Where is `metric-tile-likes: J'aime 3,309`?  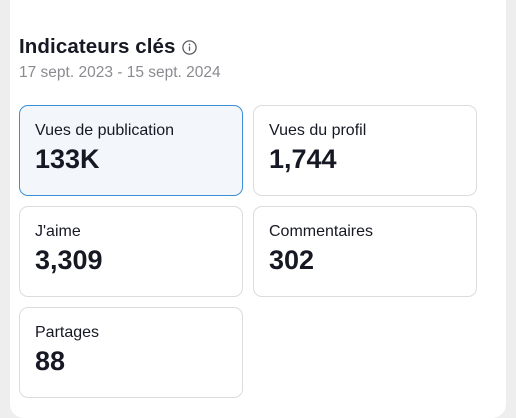
metric-tile-likes: J'aime 3,309 is located at coordinates (131, 251).